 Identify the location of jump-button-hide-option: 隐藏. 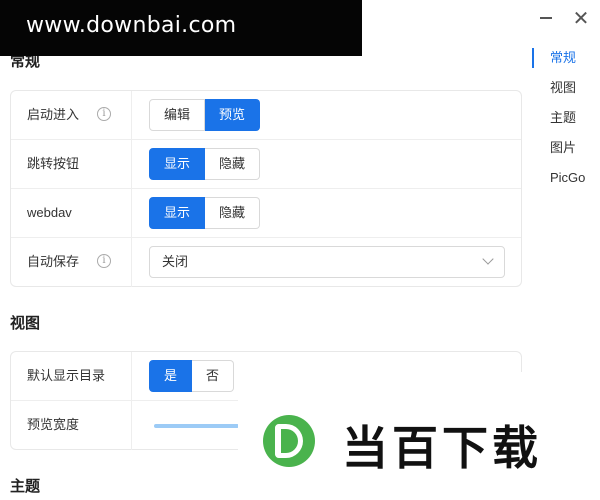
(233, 164).